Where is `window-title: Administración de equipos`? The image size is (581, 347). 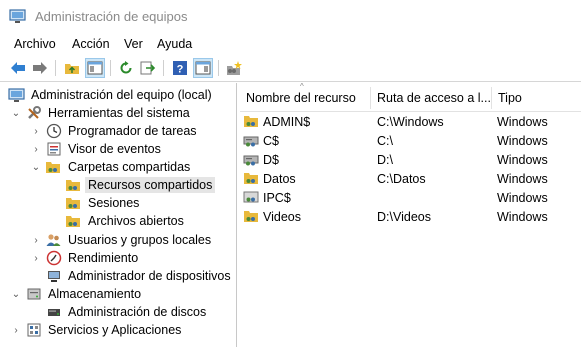
window-title: Administración de equipos is located at coordinates (111, 16).